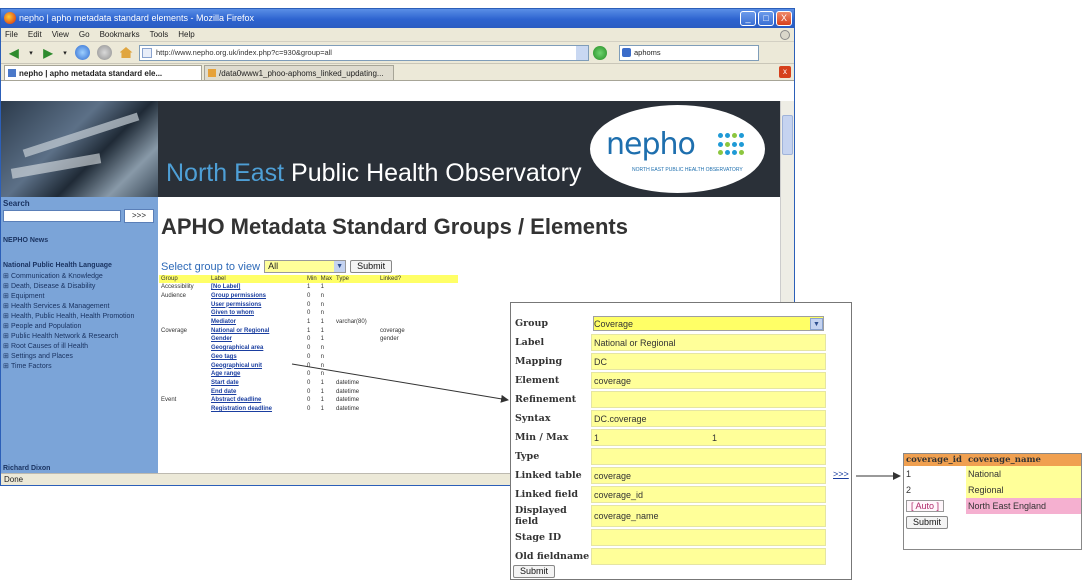 This screenshot has height=580, width=1082. I want to click on menu-edit: Edit, so click(35, 34).